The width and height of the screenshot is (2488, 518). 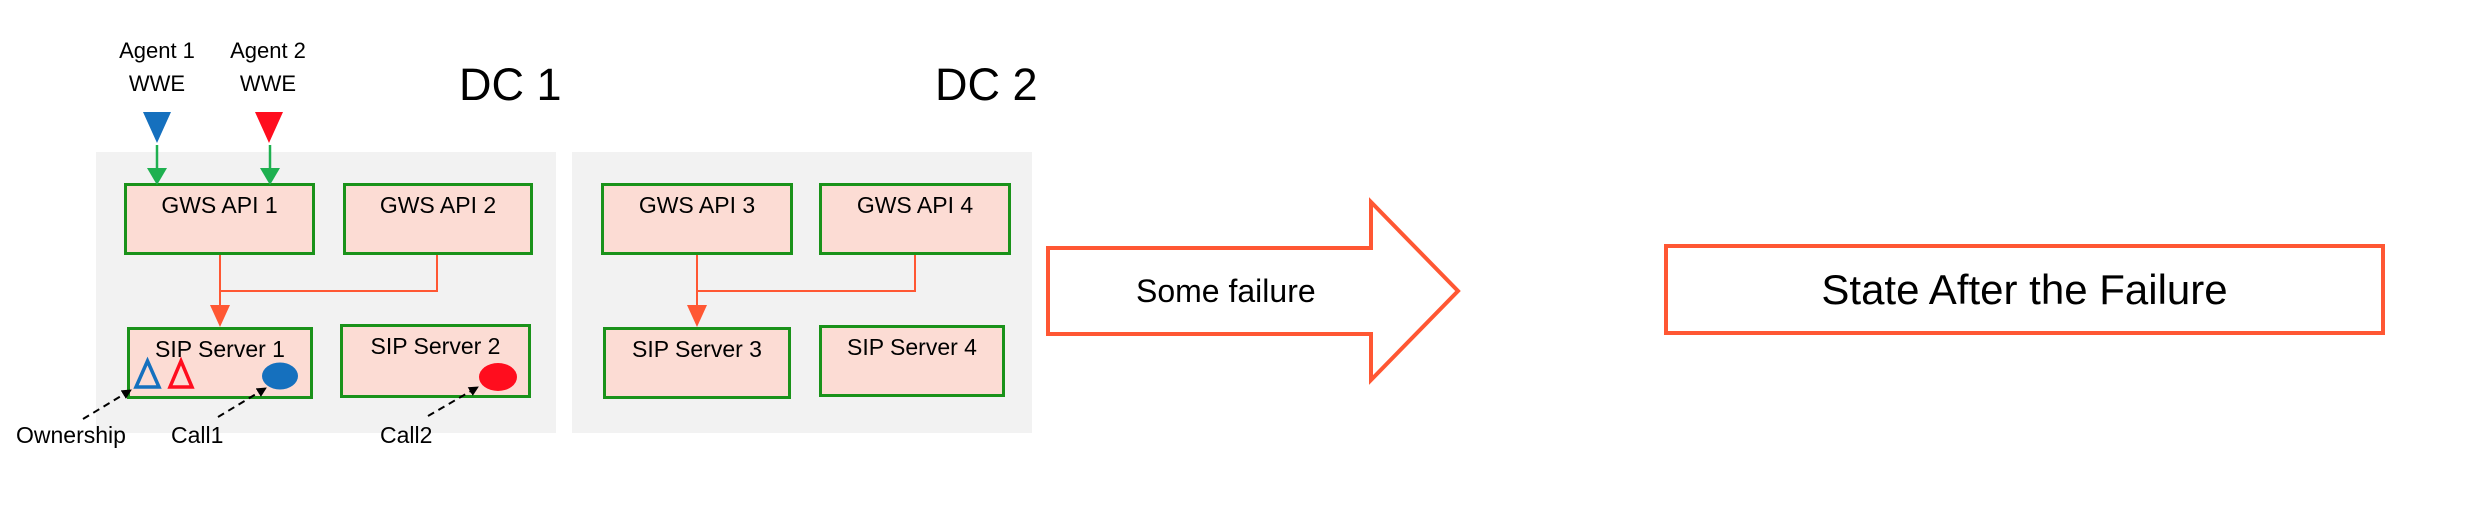 What do you see at coordinates (157, 67) in the screenshot?
I see `agent-1-label: Agent 1 WWE` at bounding box center [157, 67].